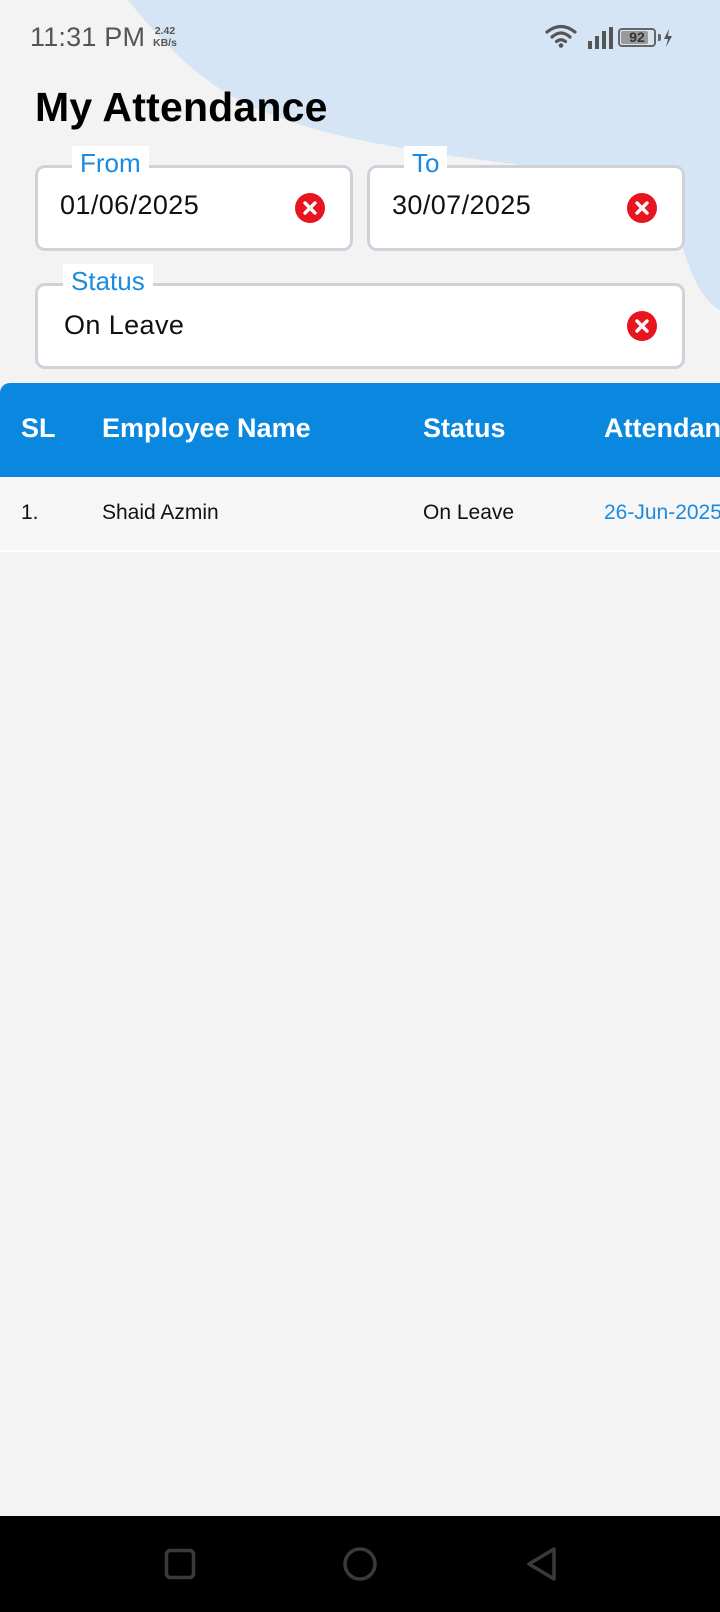  What do you see at coordinates (110, 163) in the screenshot?
I see `from-label: From` at bounding box center [110, 163].